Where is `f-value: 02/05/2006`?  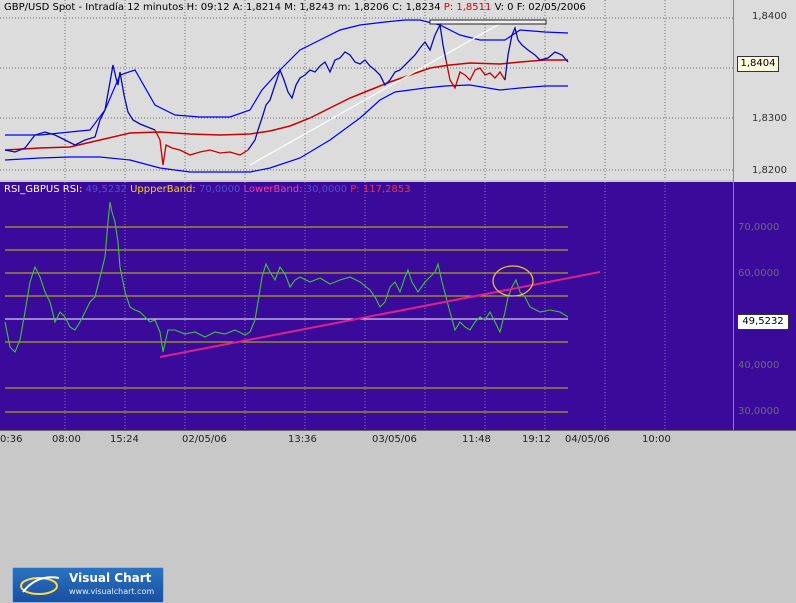 f-value: 02/05/2006 is located at coordinates (557, 7).